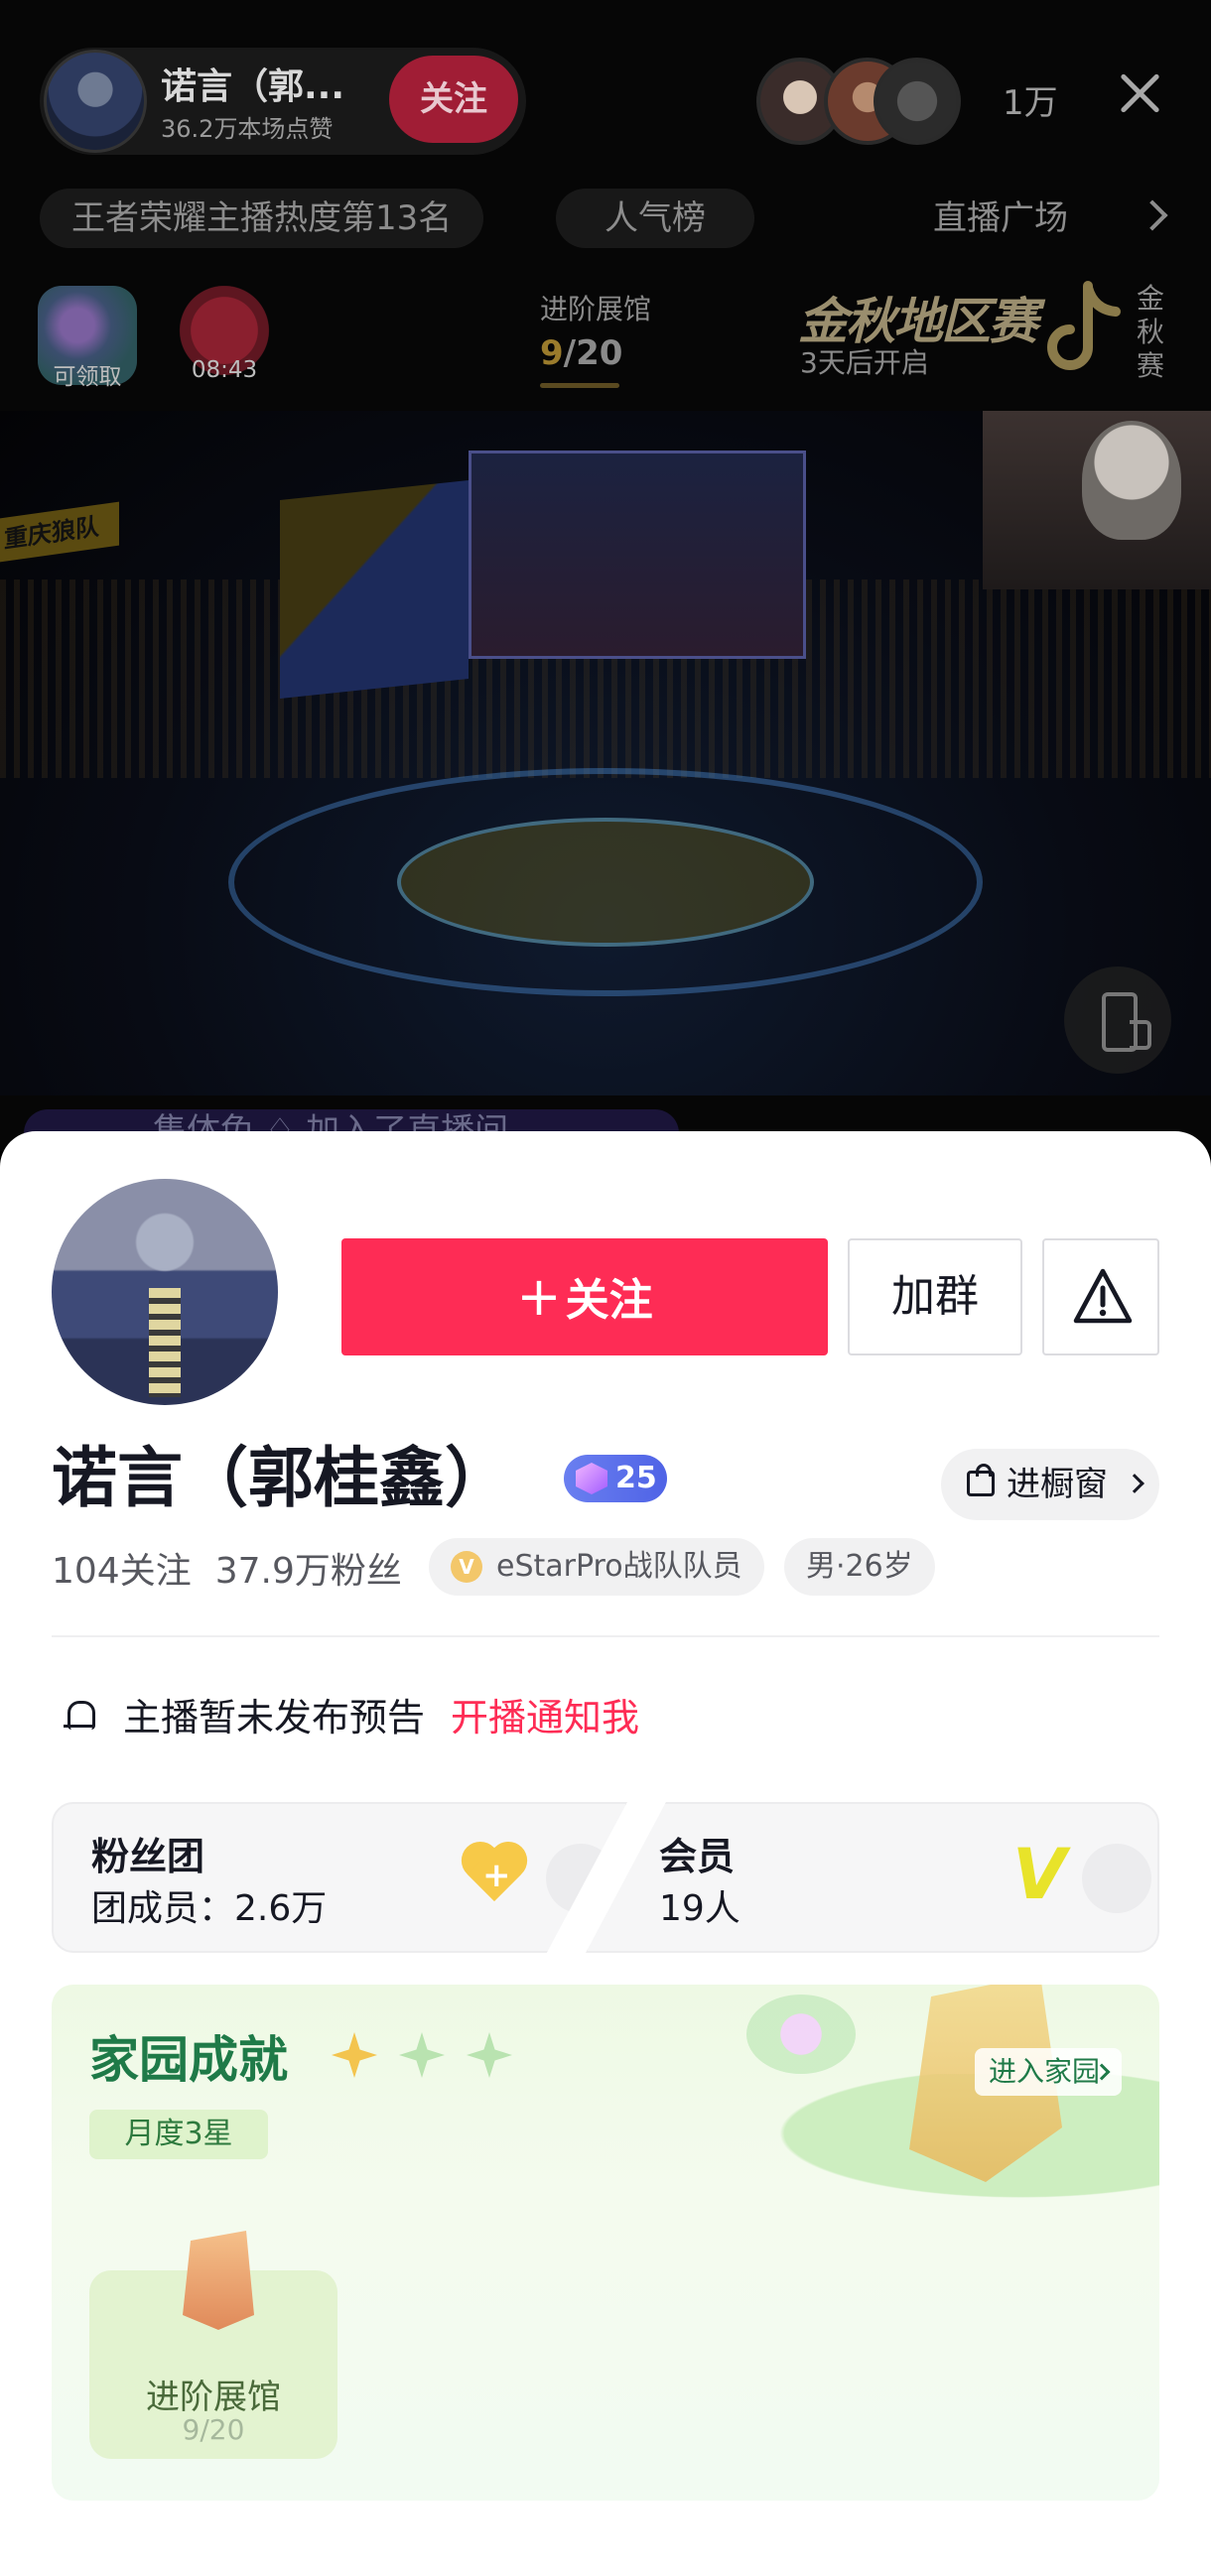 This screenshot has height=2576, width=1211. What do you see at coordinates (616, 1479) in the screenshot?
I see `user-level-badge: 25` at bounding box center [616, 1479].